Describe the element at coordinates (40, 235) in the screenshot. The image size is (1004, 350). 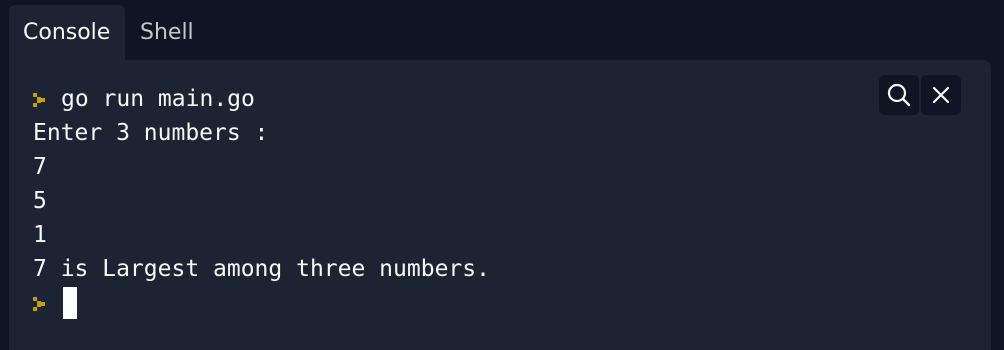
I see `output-line: 1` at that location.